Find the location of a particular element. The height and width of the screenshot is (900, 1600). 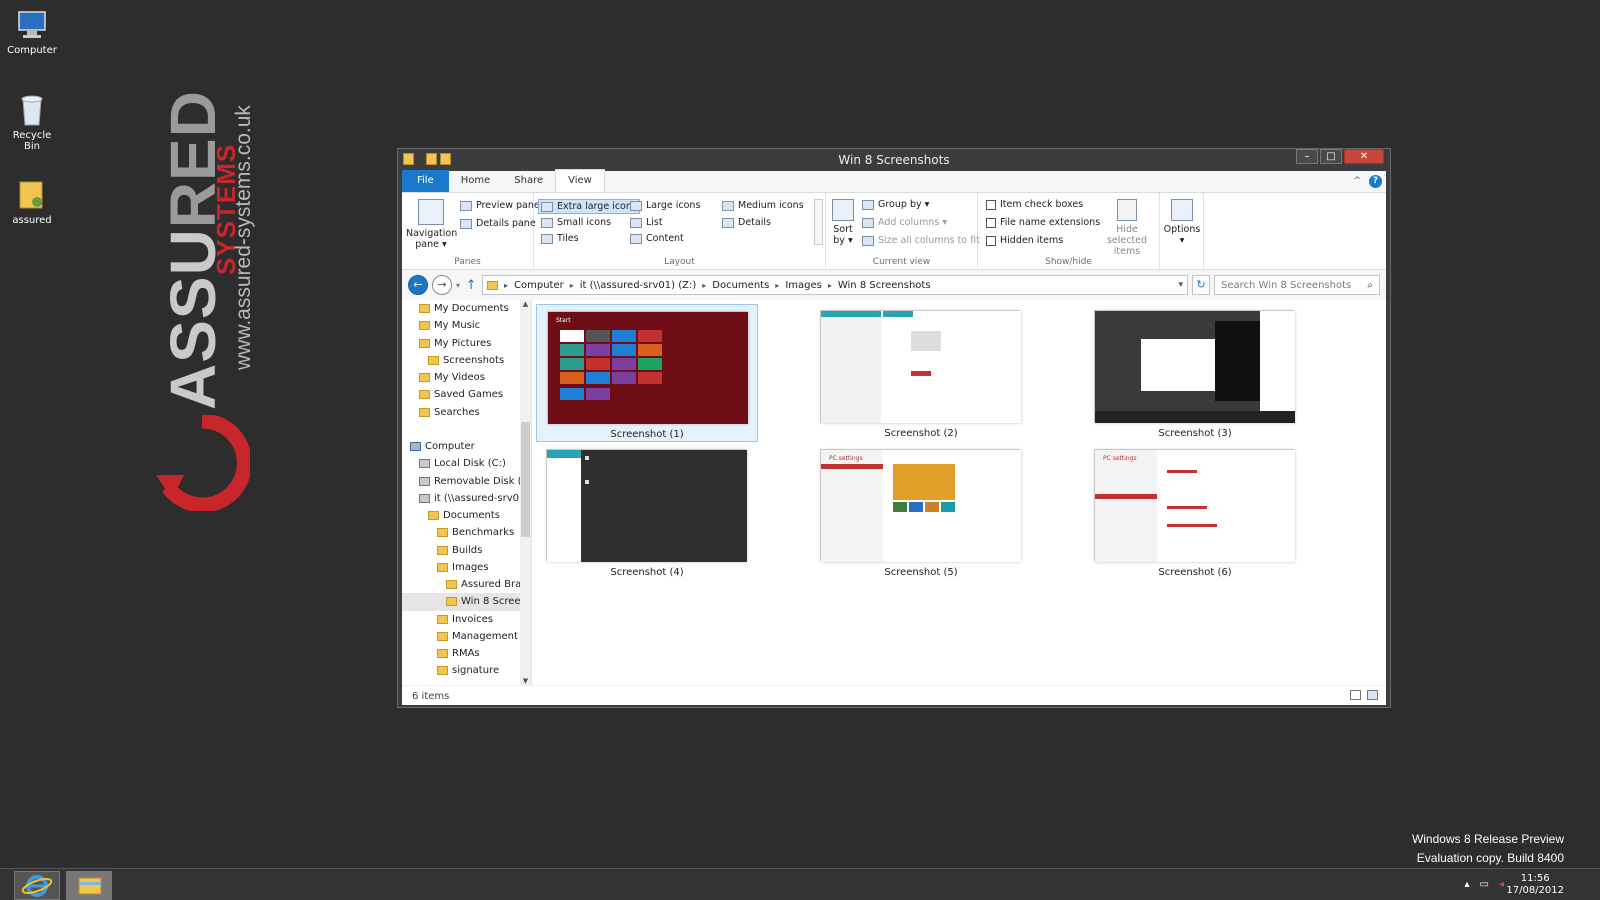

scrollbar-thumb is located at coordinates (525, 479).